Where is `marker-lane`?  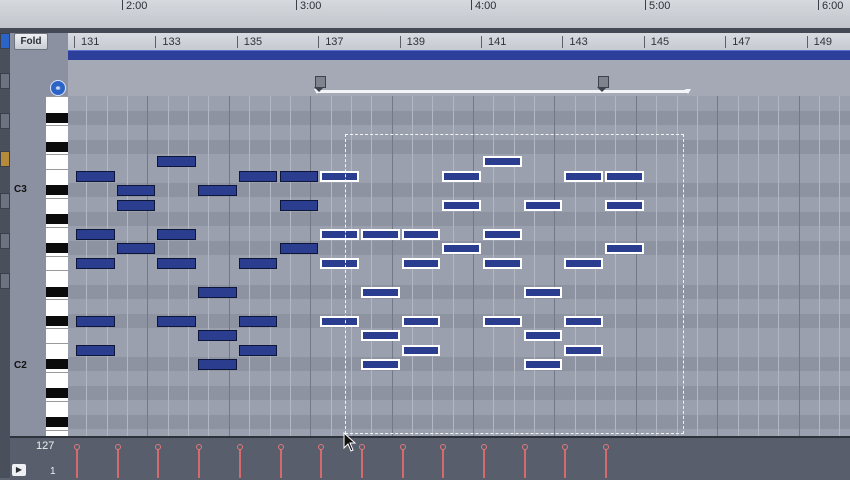
marker-lane is located at coordinates (459, 78).